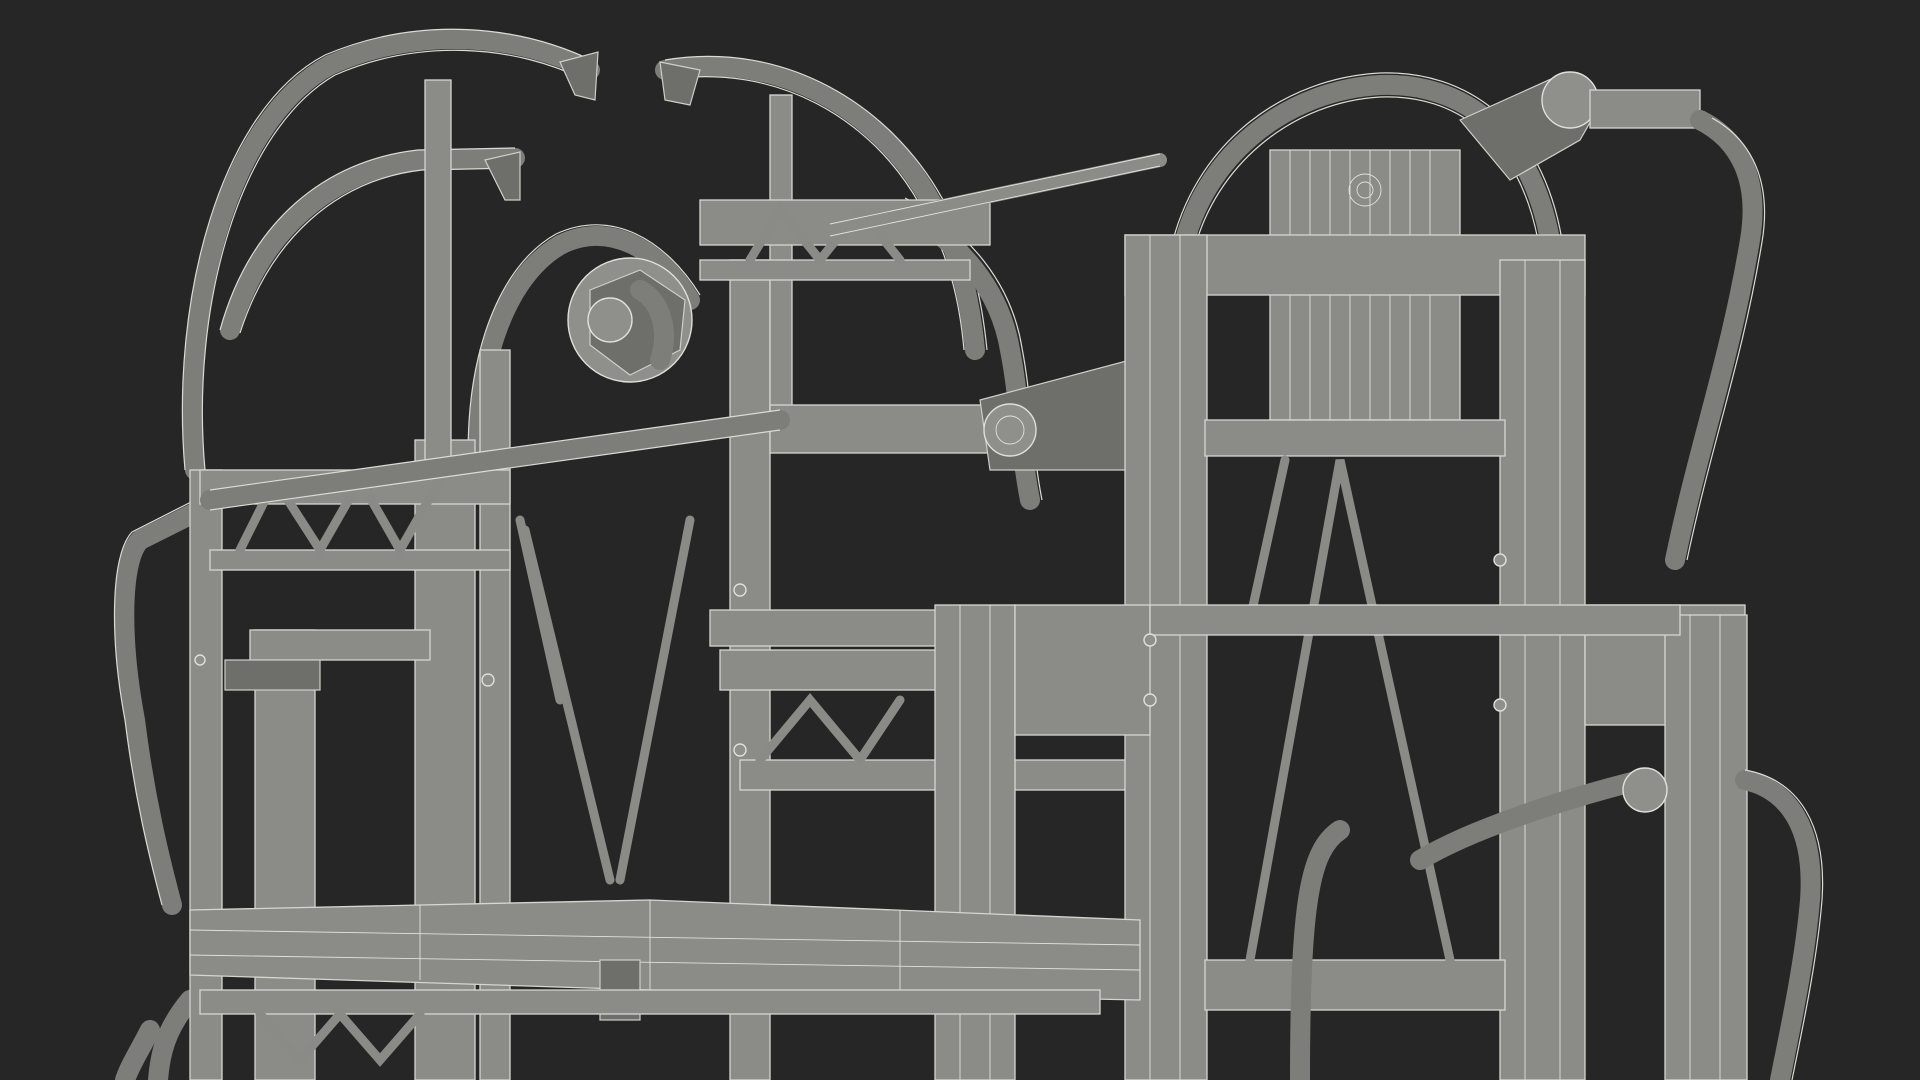 This screenshot has height=1080, width=1920. What do you see at coordinates (630, 320) in the screenshot?
I see `gear-assembly` at bounding box center [630, 320].